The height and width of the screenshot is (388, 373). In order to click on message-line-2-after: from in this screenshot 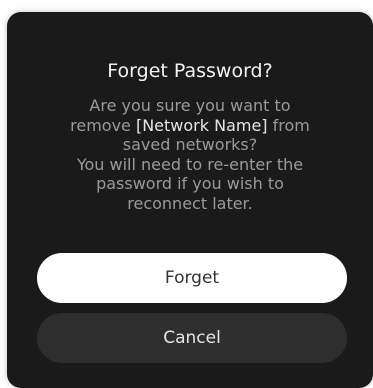, I will do `click(288, 125)`.